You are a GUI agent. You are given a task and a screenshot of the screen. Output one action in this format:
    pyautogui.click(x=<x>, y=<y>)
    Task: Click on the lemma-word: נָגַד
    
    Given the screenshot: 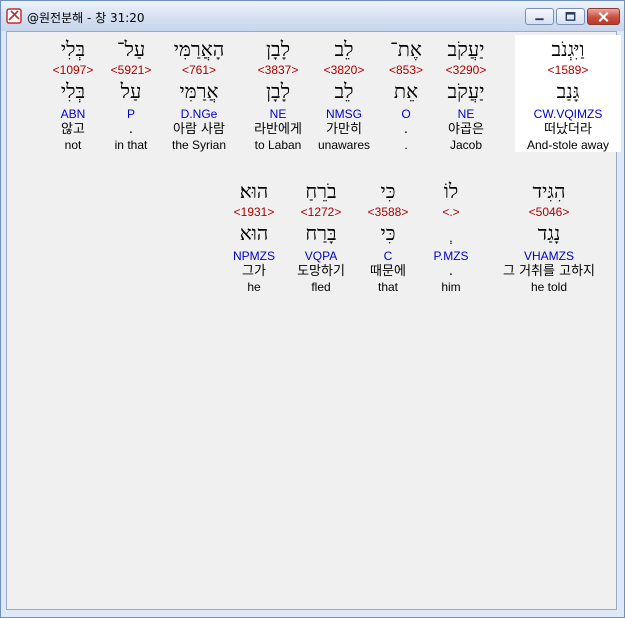 What is the action you would take?
    pyautogui.click(x=549, y=233)
    